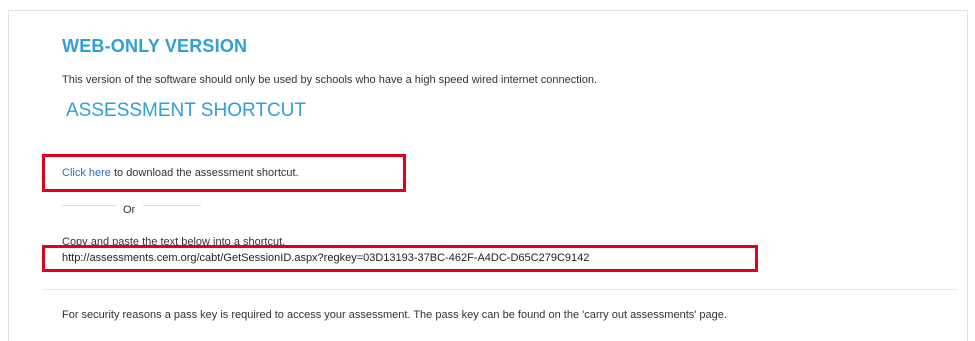 The height and width of the screenshot is (341, 975). I want to click on or-divider-left, so click(89, 205).